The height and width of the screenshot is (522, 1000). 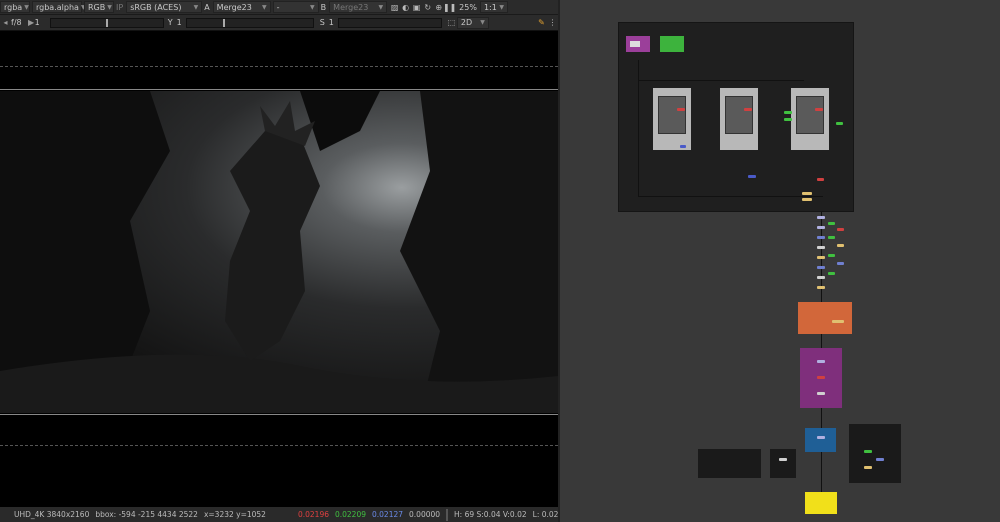 I want to click on b-input-label: B, so click(x=323, y=7).